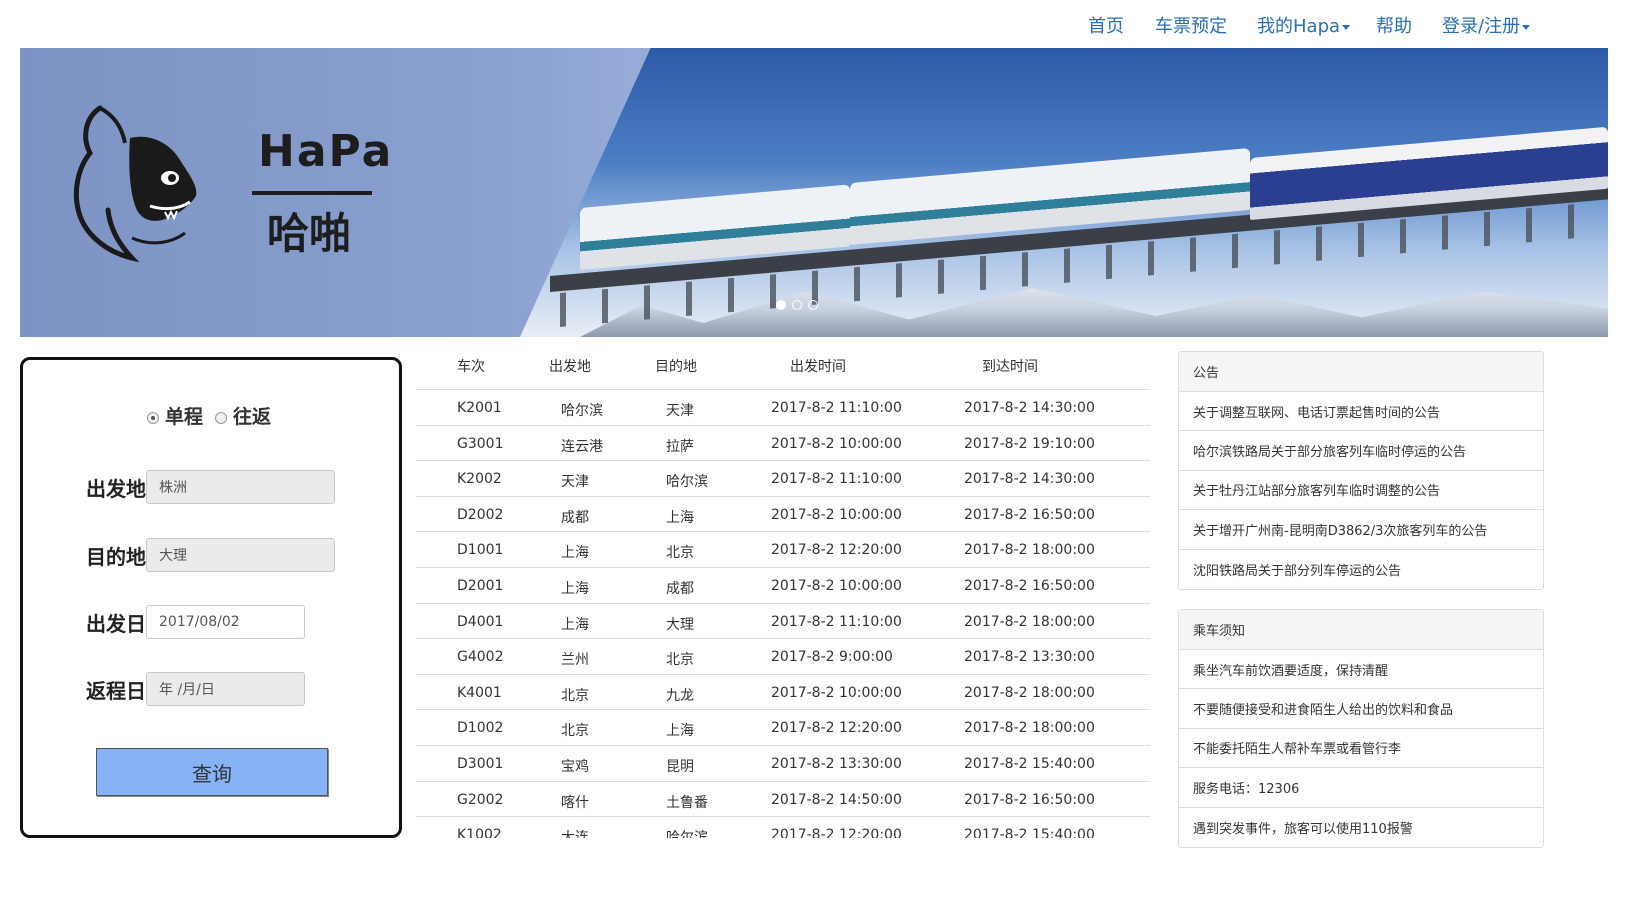 This screenshot has width=1628, height=907. What do you see at coordinates (1361, 709) in the screenshot?
I see `guide-item: 不要随便接受和进食陌生人给出的饮料和食品` at bounding box center [1361, 709].